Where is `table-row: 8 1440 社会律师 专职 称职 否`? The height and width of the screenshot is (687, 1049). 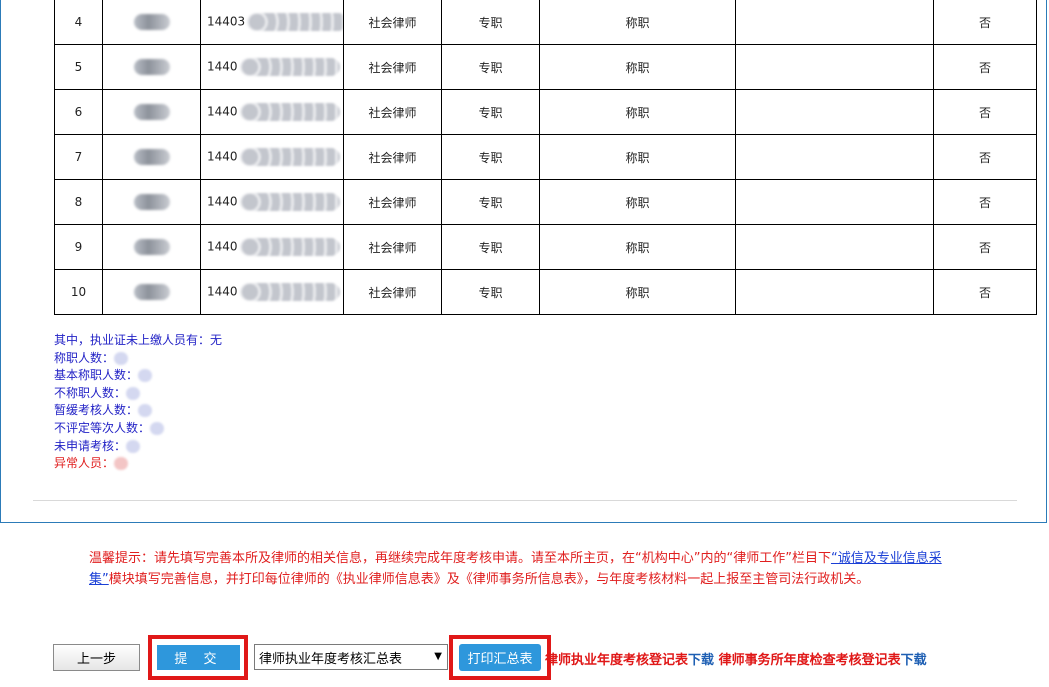 table-row: 8 1440 社会律师 专职 称职 否 is located at coordinates (545, 202).